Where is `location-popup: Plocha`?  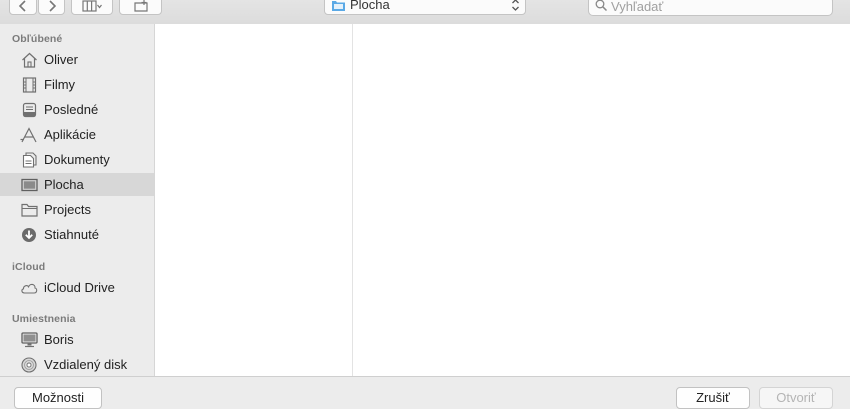
location-popup: Plocha is located at coordinates (425, 7).